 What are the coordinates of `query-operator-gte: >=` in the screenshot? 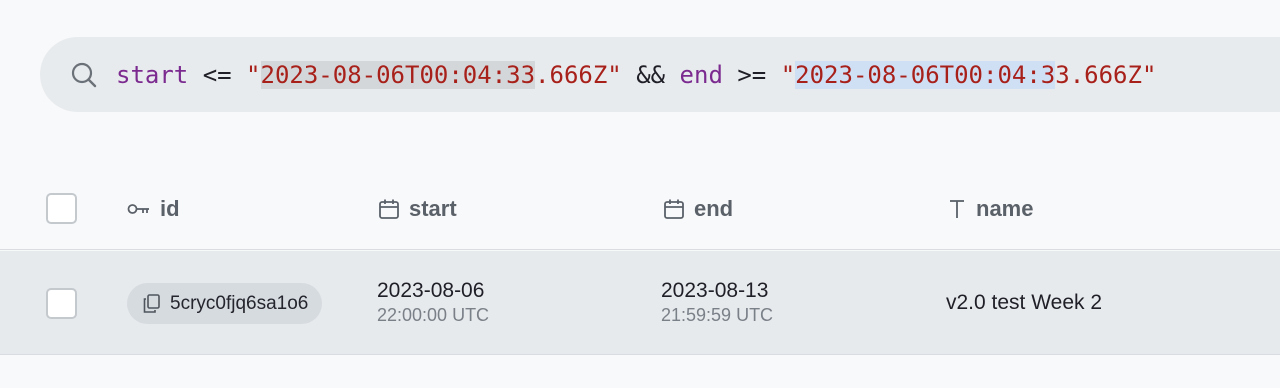 It's located at (751, 74).